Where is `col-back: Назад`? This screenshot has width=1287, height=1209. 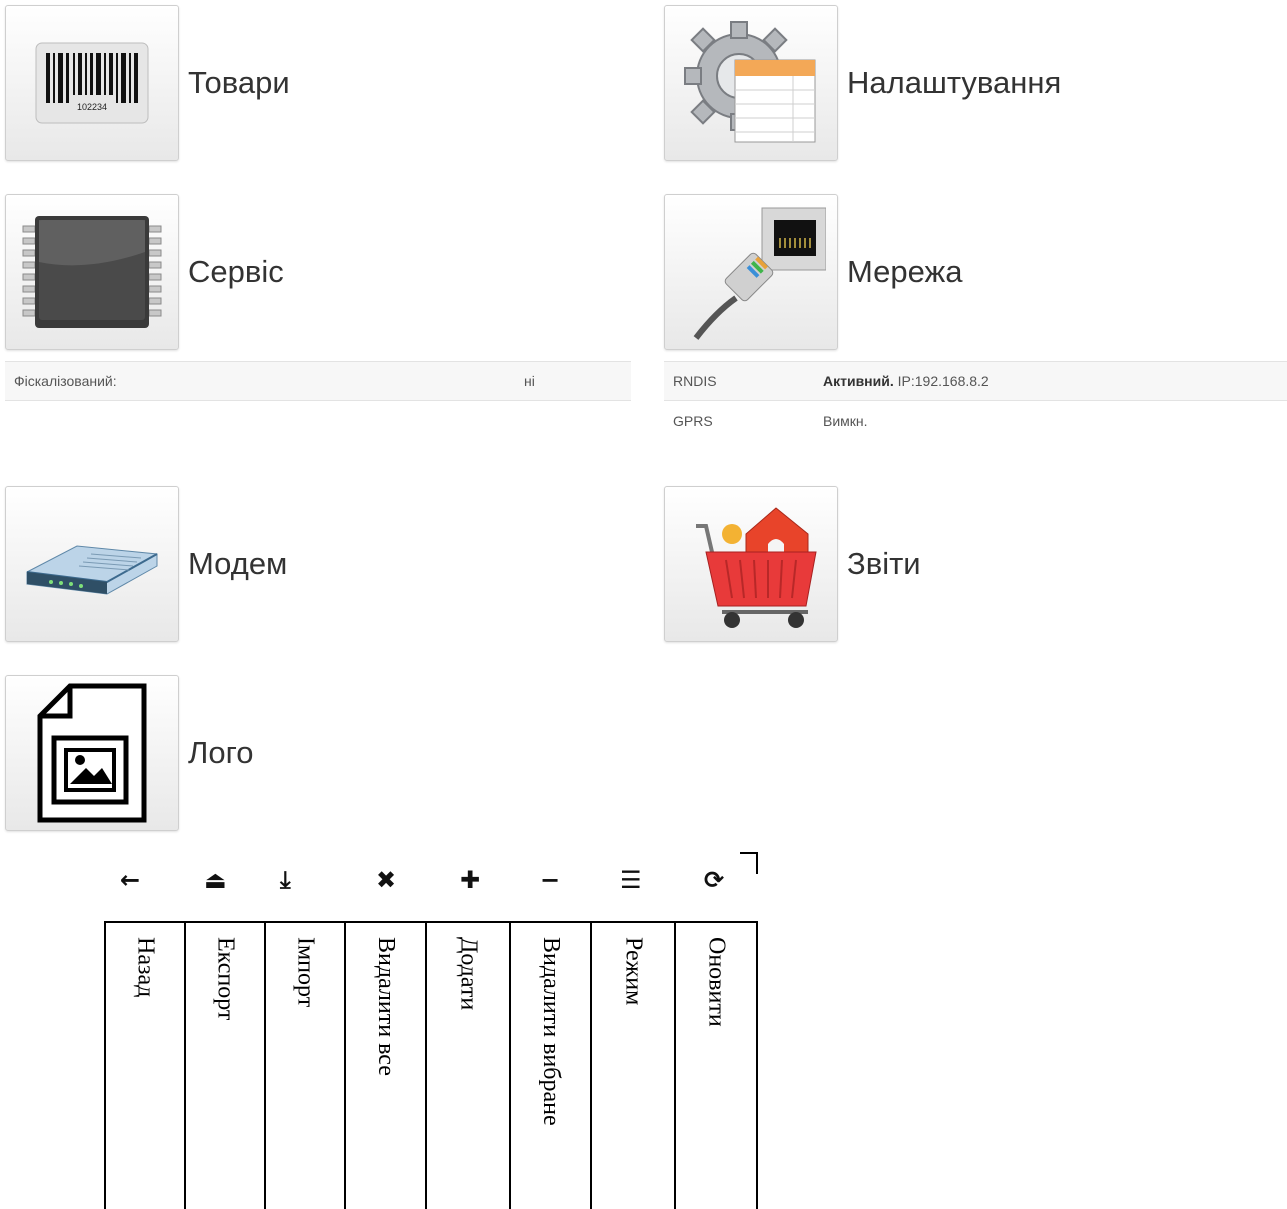 col-back: Назад is located at coordinates (144, 1066).